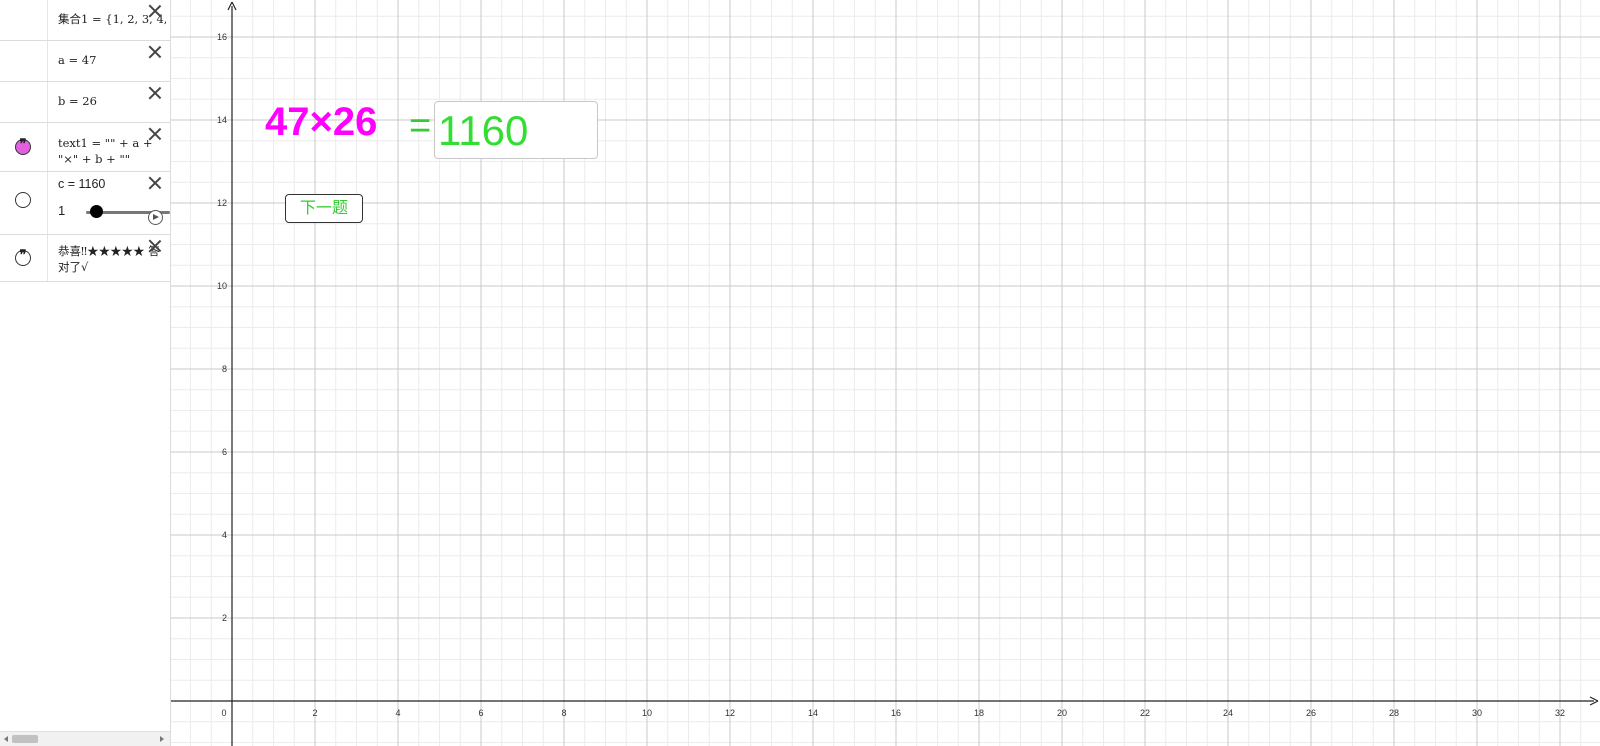  I want to click on x-tick-label: 4, so click(397, 713).